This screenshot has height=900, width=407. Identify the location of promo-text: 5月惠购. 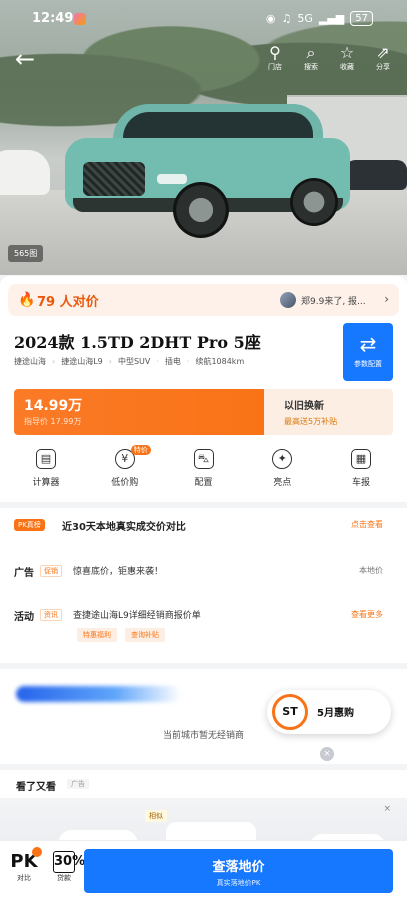
(335, 713).